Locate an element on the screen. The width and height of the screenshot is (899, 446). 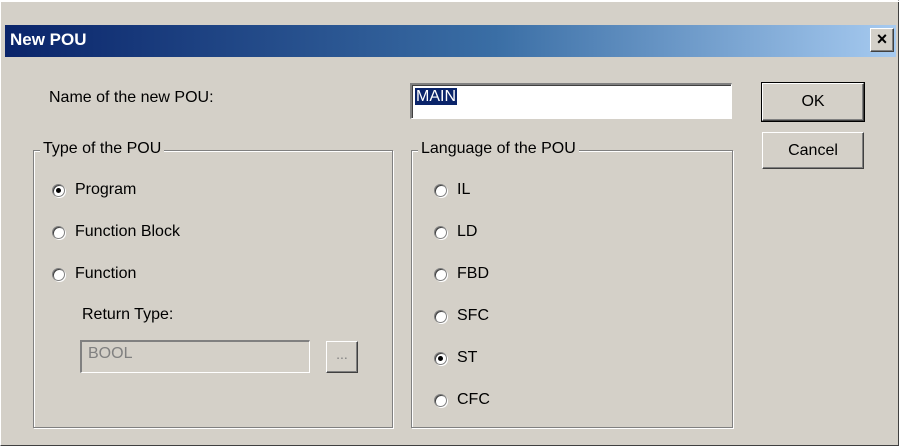
radio-label-program: Program is located at coordinates (106, 189).